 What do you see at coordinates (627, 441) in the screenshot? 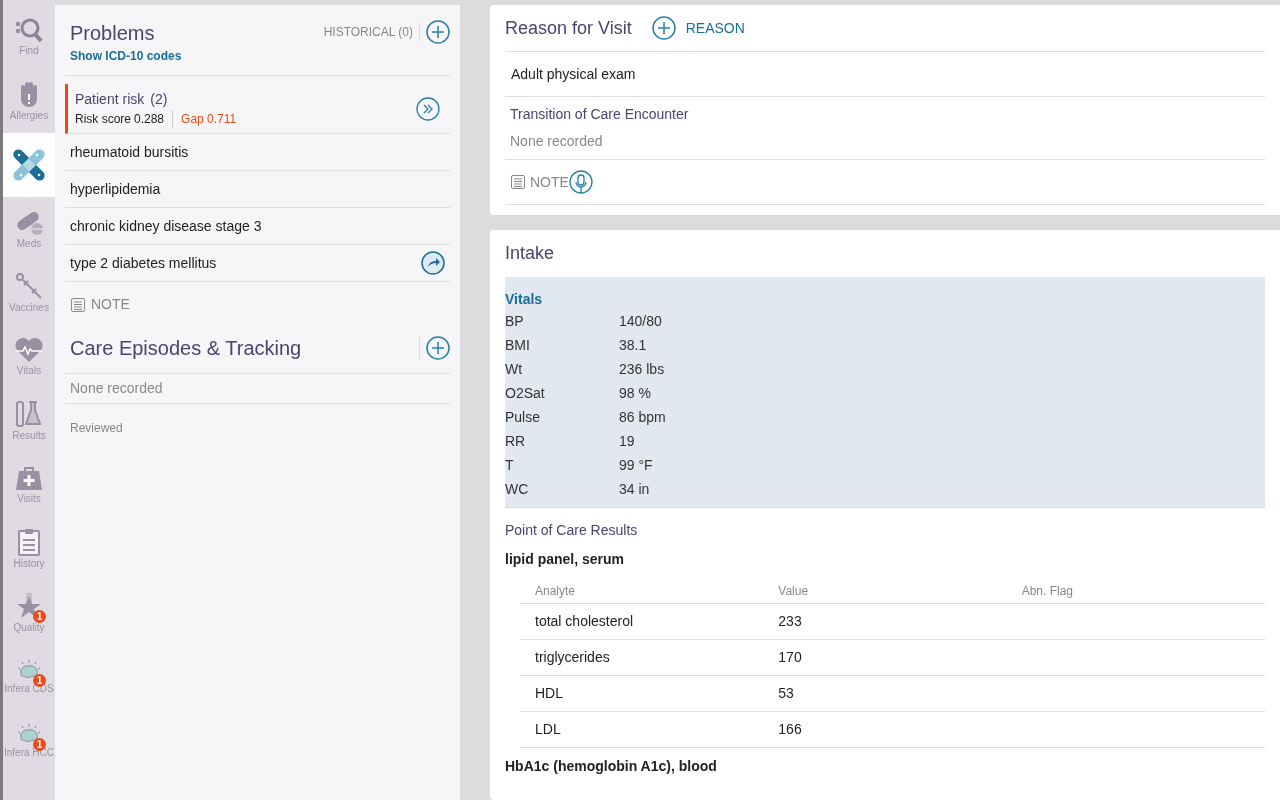
I see `vital-value: 19` at bounding box center [627, 441].